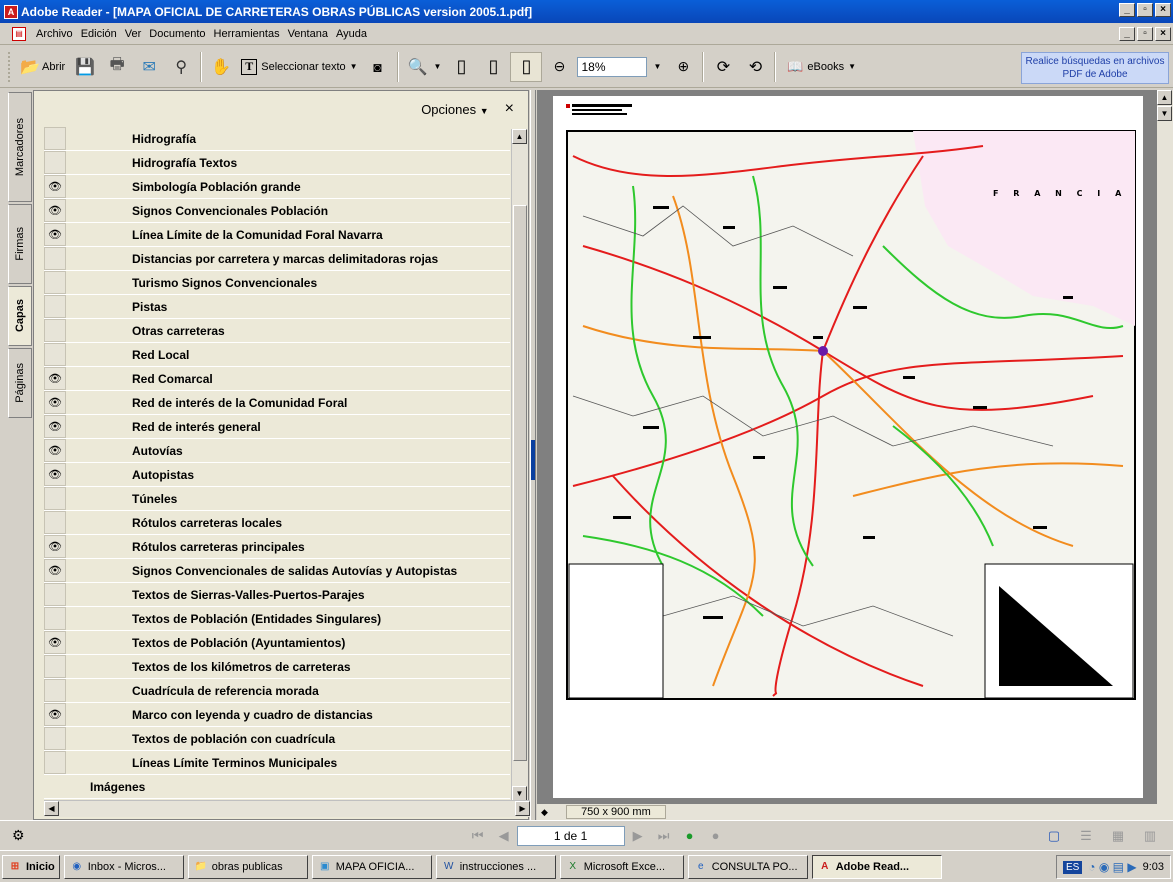 The height and width of the screenshot is (882, 1173). Describe the element at coordinates (277, 427) in the screenshot. I see `layer-row: 👁 Red de interés general` at that location.